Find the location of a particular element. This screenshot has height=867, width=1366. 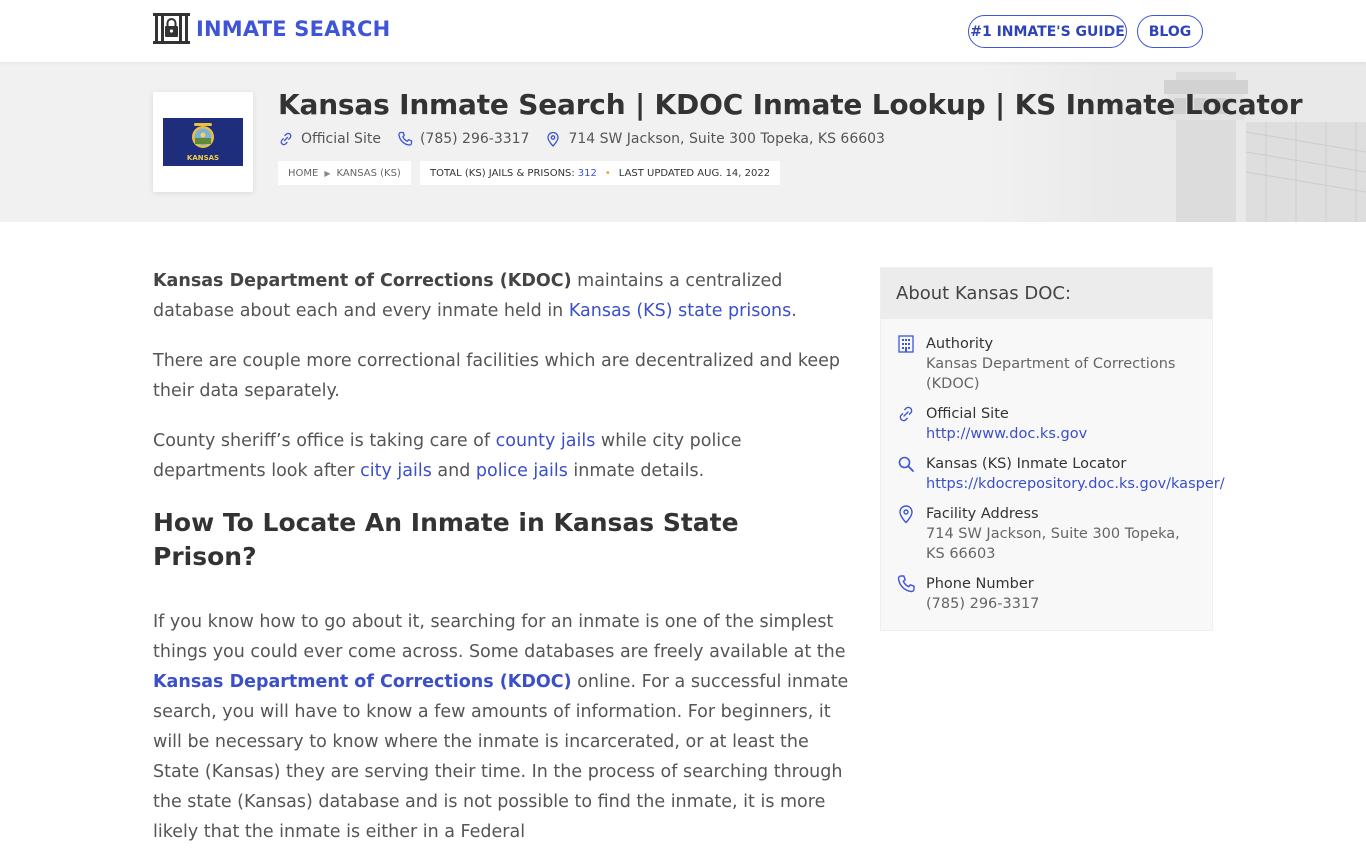

prison-tower-background-image is located at coordinates (1176, 142).